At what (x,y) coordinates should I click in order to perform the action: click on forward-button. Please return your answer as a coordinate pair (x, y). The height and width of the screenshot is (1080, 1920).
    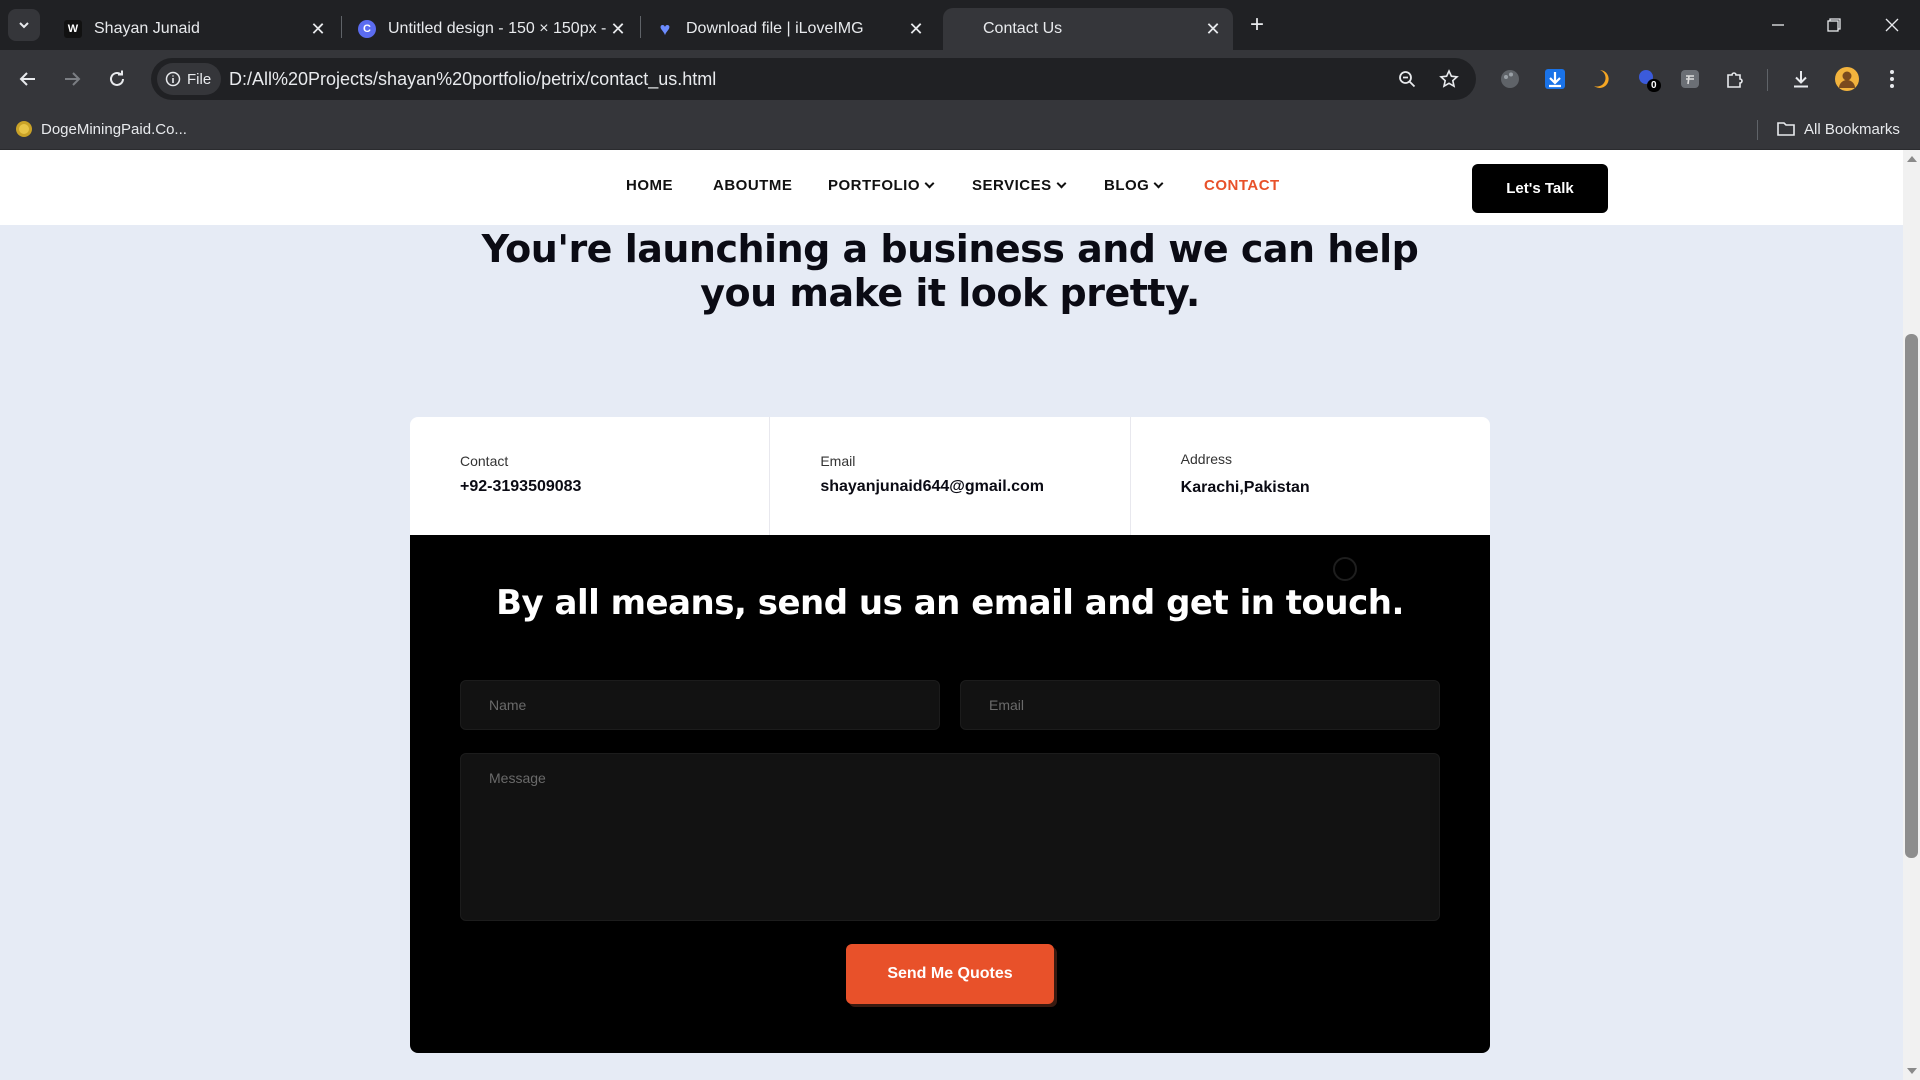
    Looking at the image, I should click on (72, 79).